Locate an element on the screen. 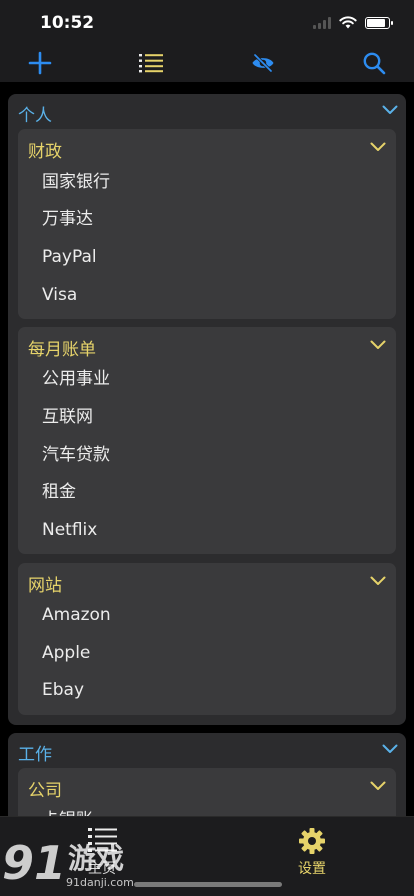 The width and height of the screenshot is (414, 896). plus-icon is located at coordinates (40, 63).